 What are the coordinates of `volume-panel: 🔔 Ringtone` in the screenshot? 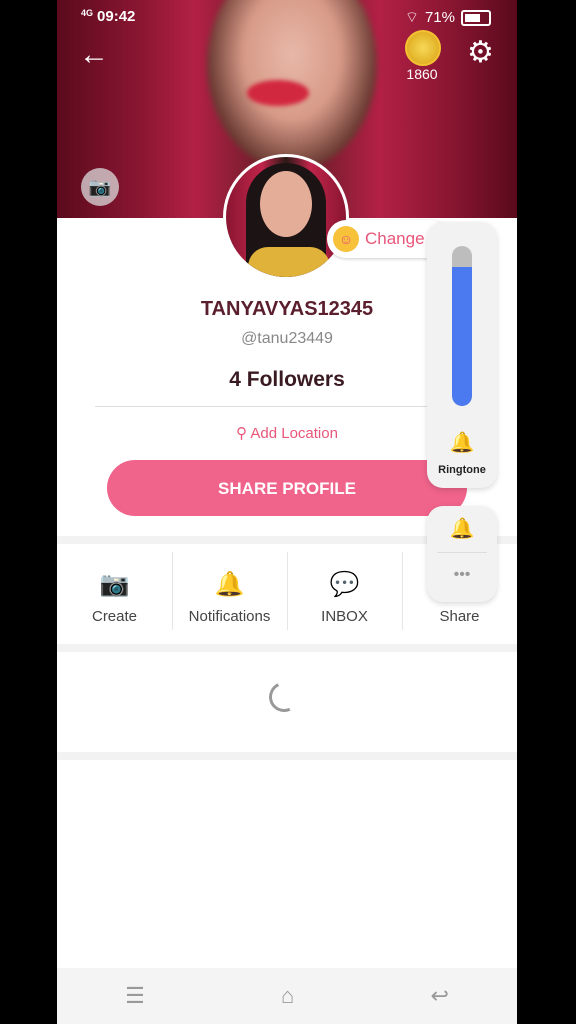 It's located at (462, 355).